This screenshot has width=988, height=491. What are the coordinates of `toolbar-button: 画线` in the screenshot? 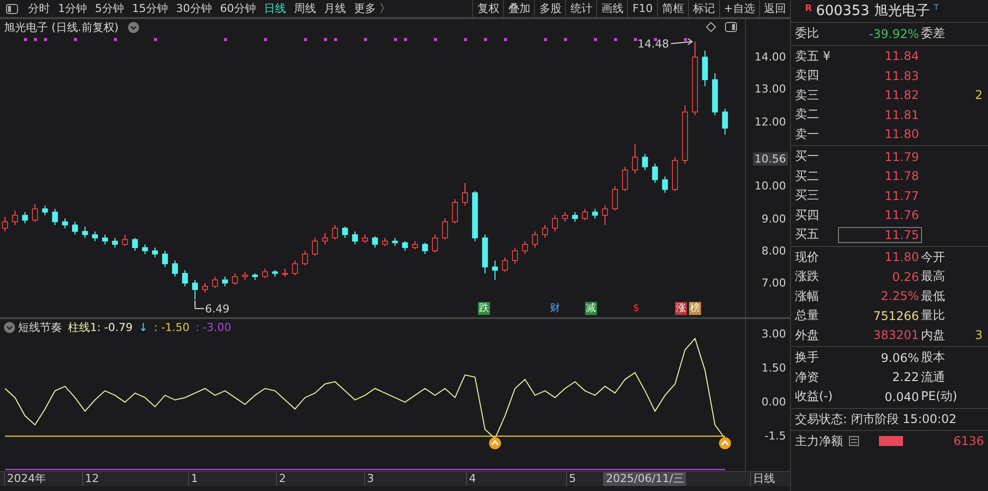 It's located at (612, 8).